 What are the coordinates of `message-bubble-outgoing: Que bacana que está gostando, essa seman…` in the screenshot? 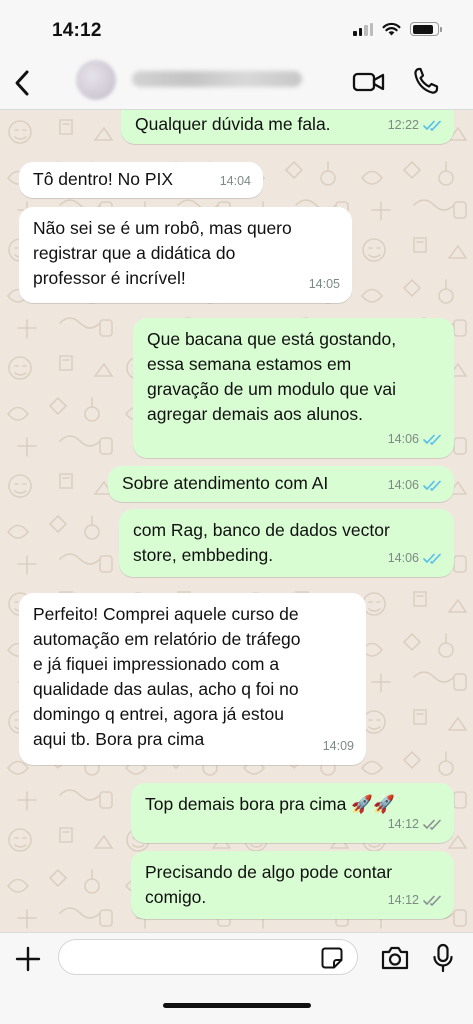 It's located at (293, 388).